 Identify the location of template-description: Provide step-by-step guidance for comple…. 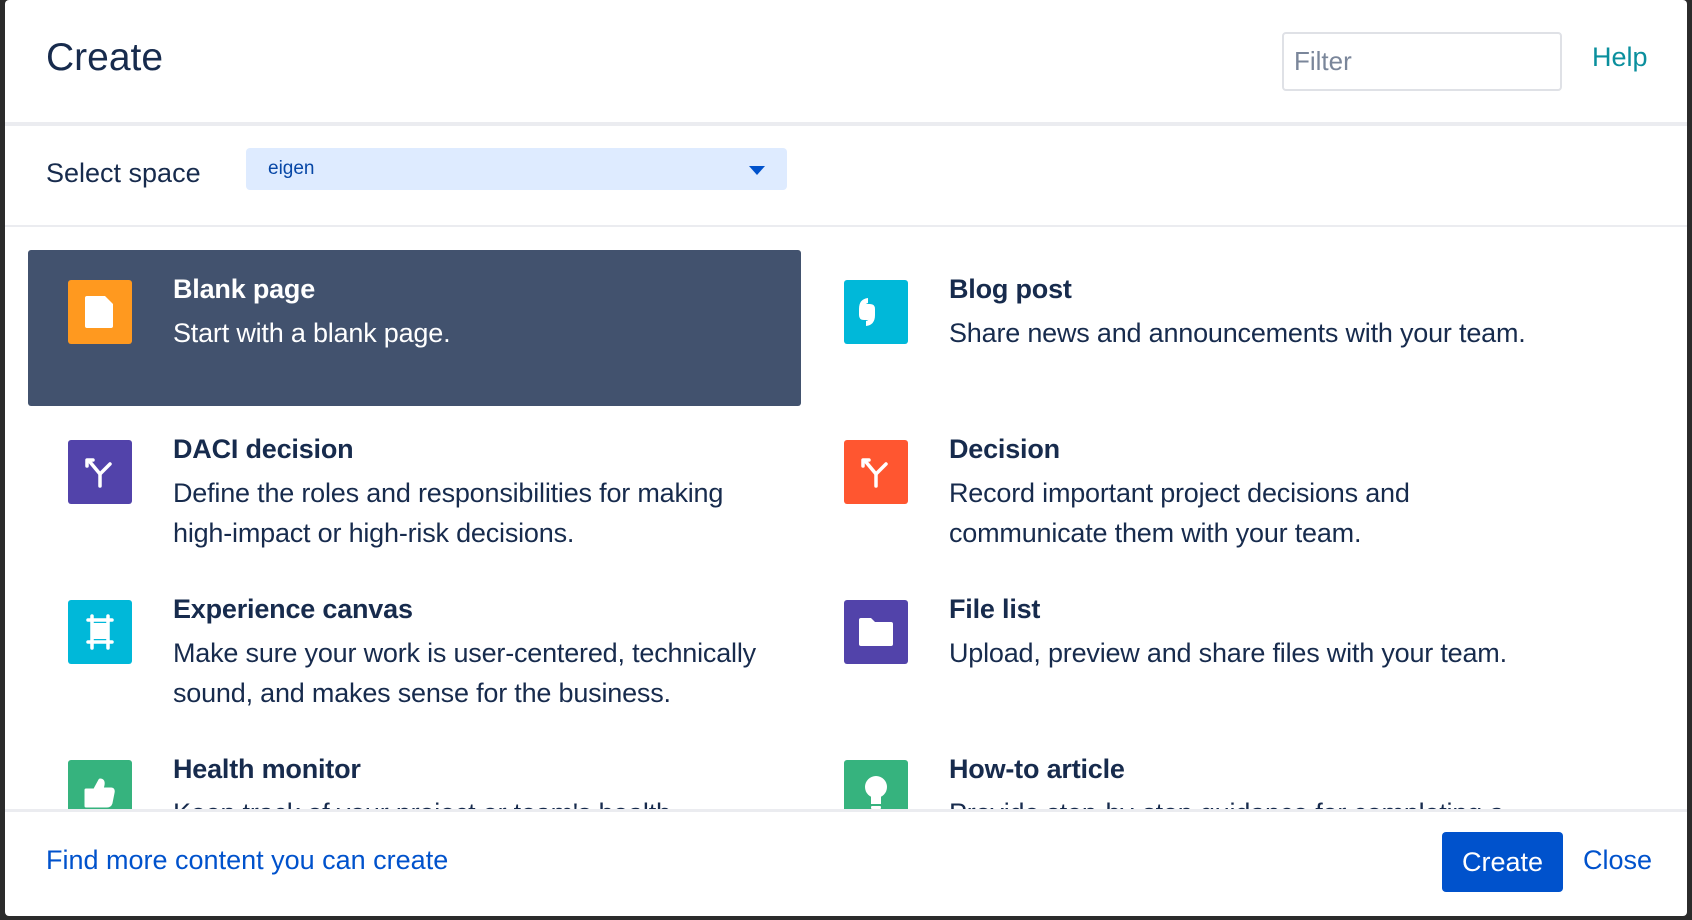
(1249, 801).